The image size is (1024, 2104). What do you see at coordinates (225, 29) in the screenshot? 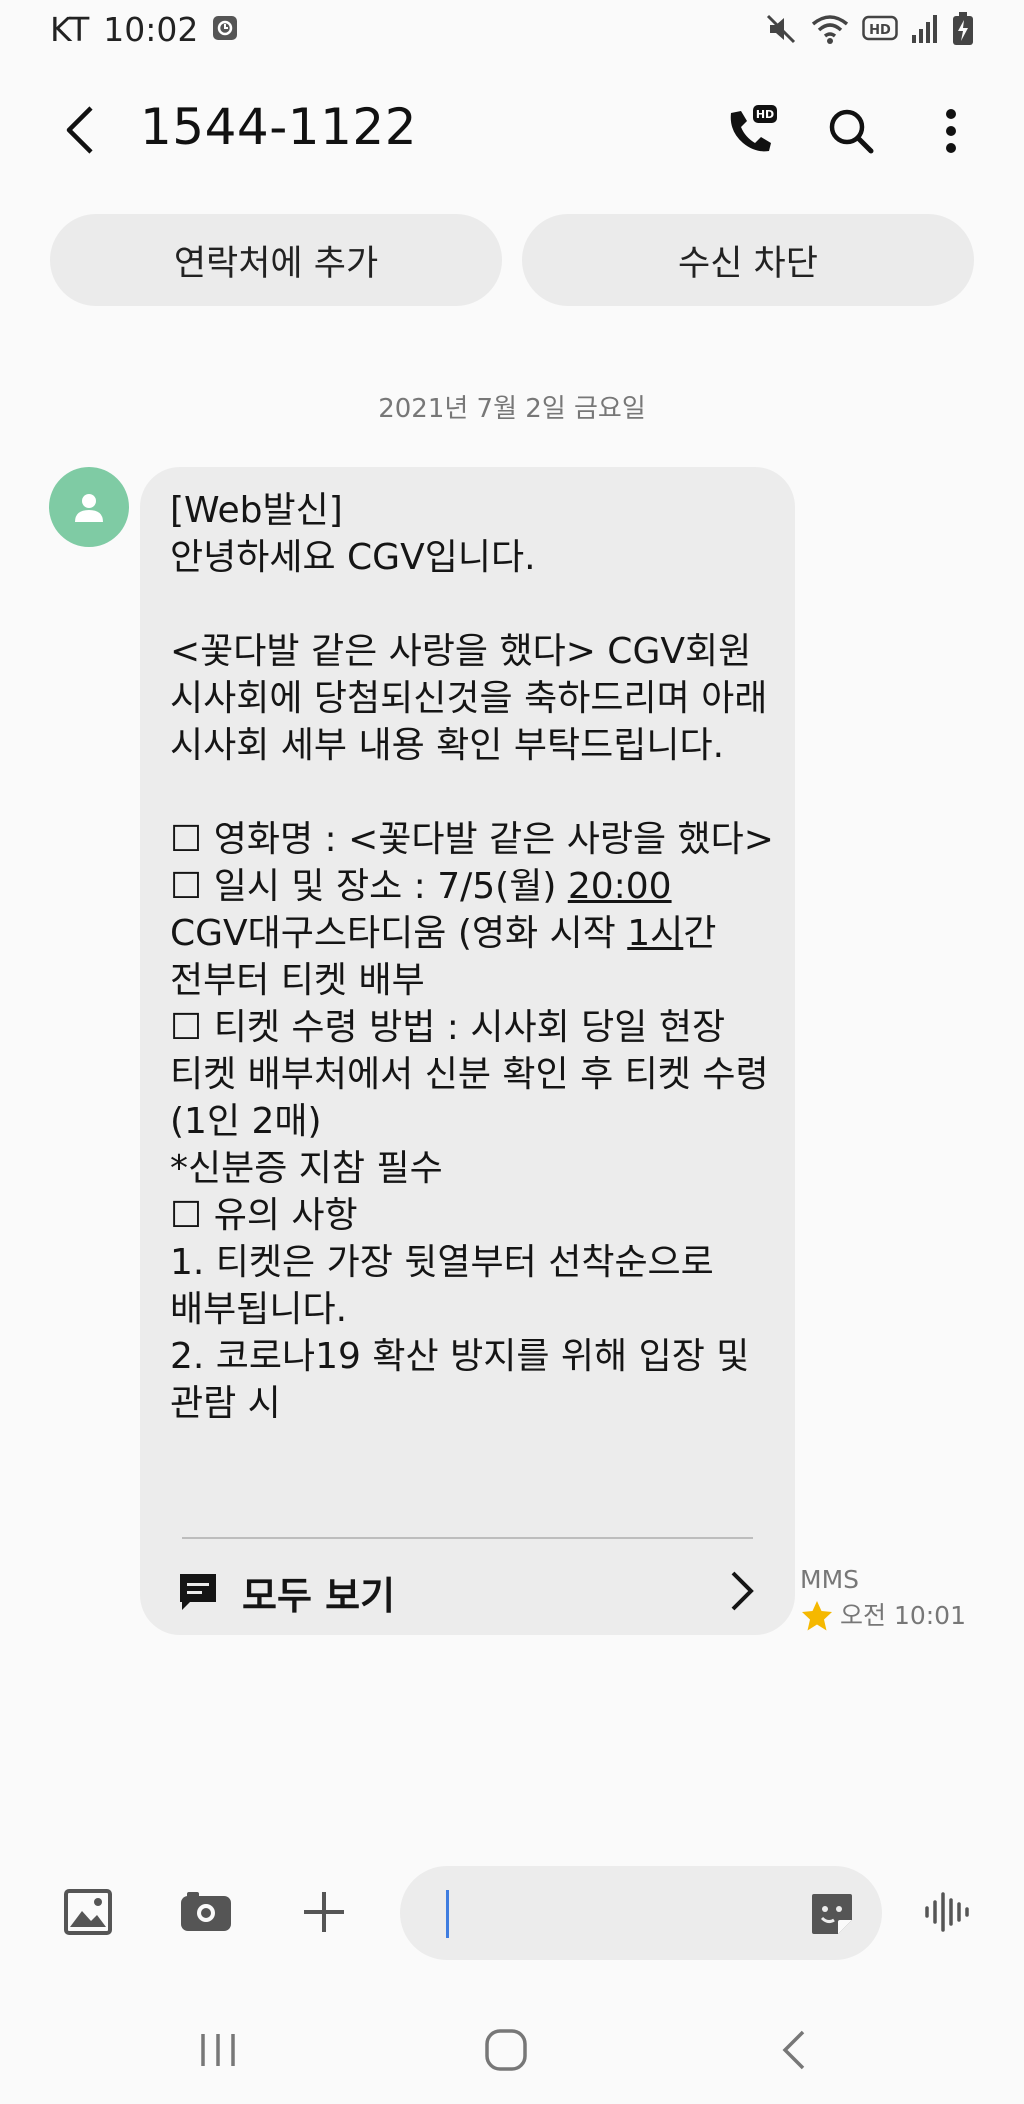
I see `app-notification-icon` at bounding box center [225, 29].